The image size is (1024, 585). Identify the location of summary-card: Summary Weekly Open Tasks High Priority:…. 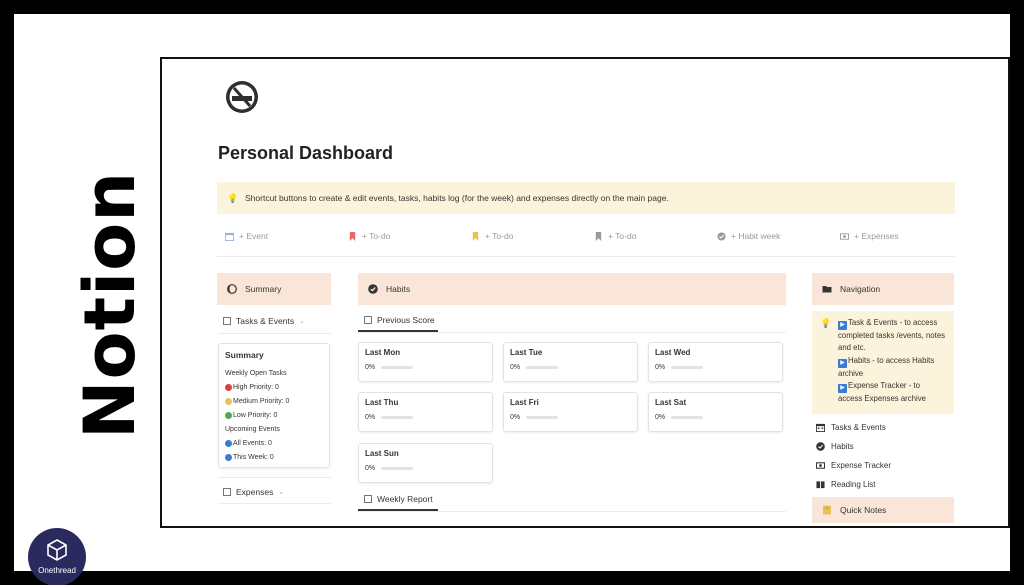
(274, 405).